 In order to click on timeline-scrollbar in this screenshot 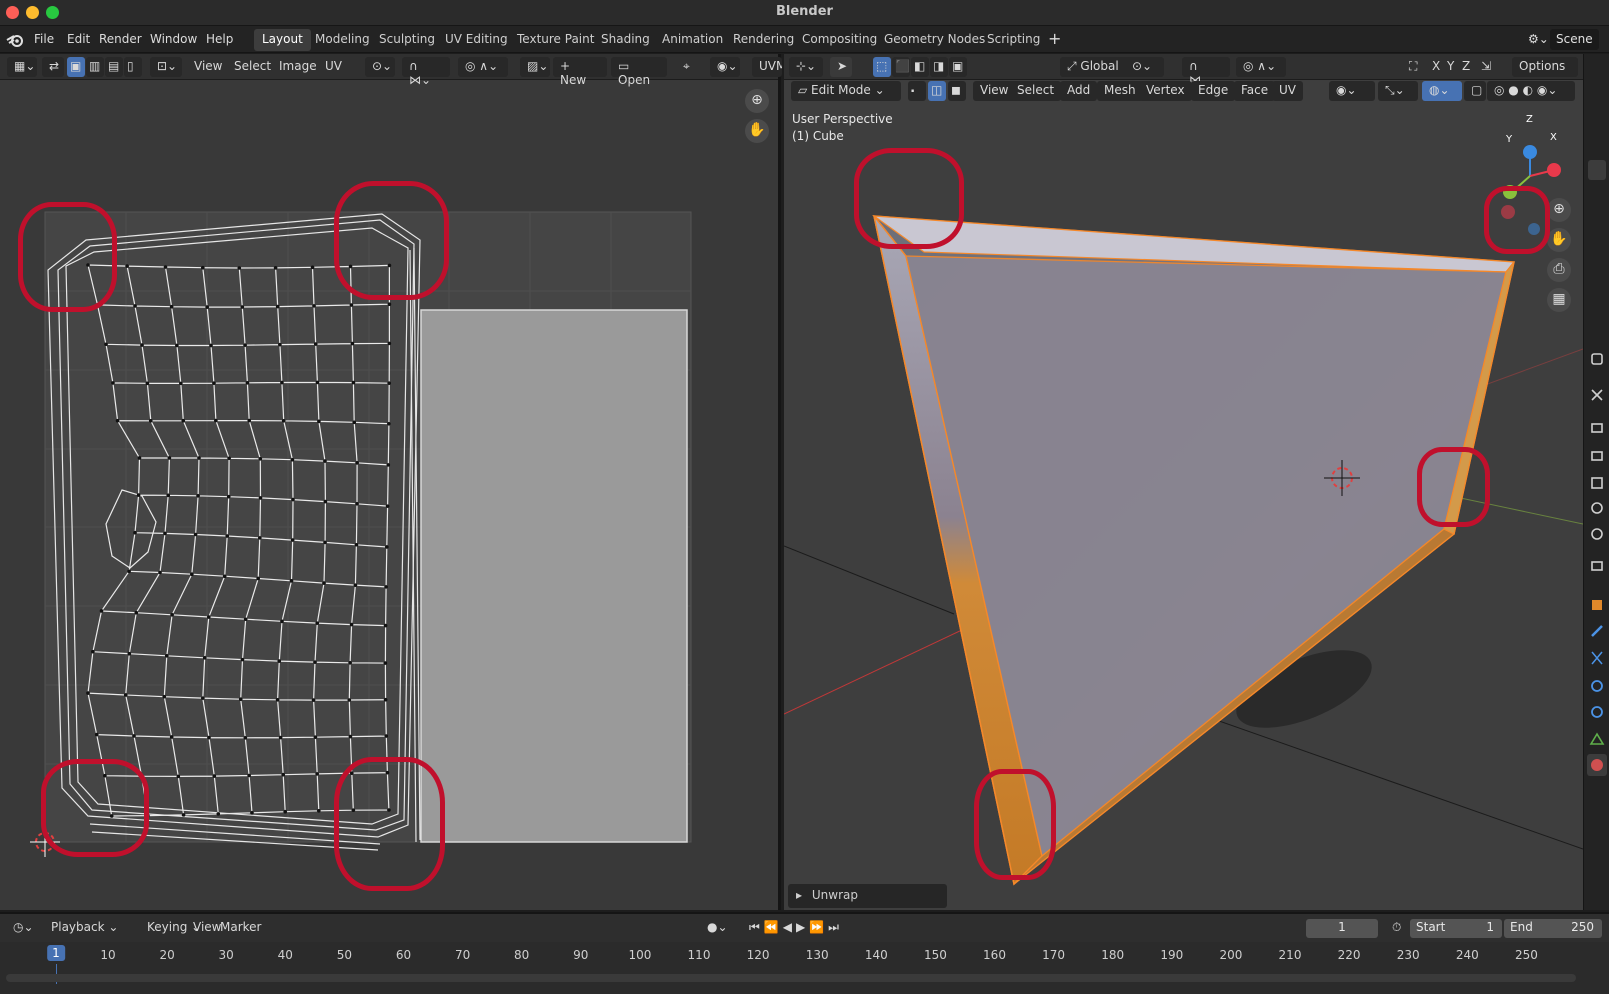, I will do `click(791, 978)`.